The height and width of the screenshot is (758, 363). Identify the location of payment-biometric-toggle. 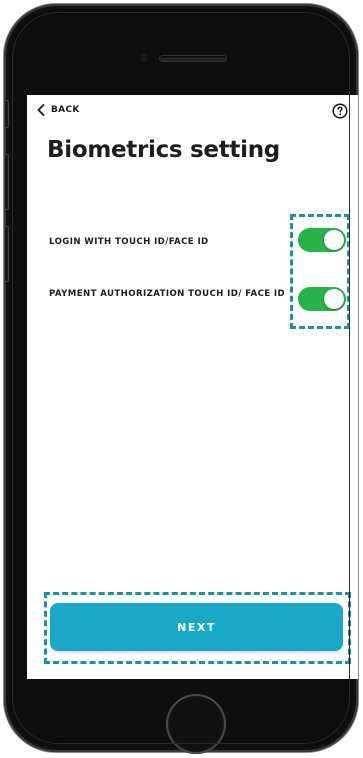
(322, 299).